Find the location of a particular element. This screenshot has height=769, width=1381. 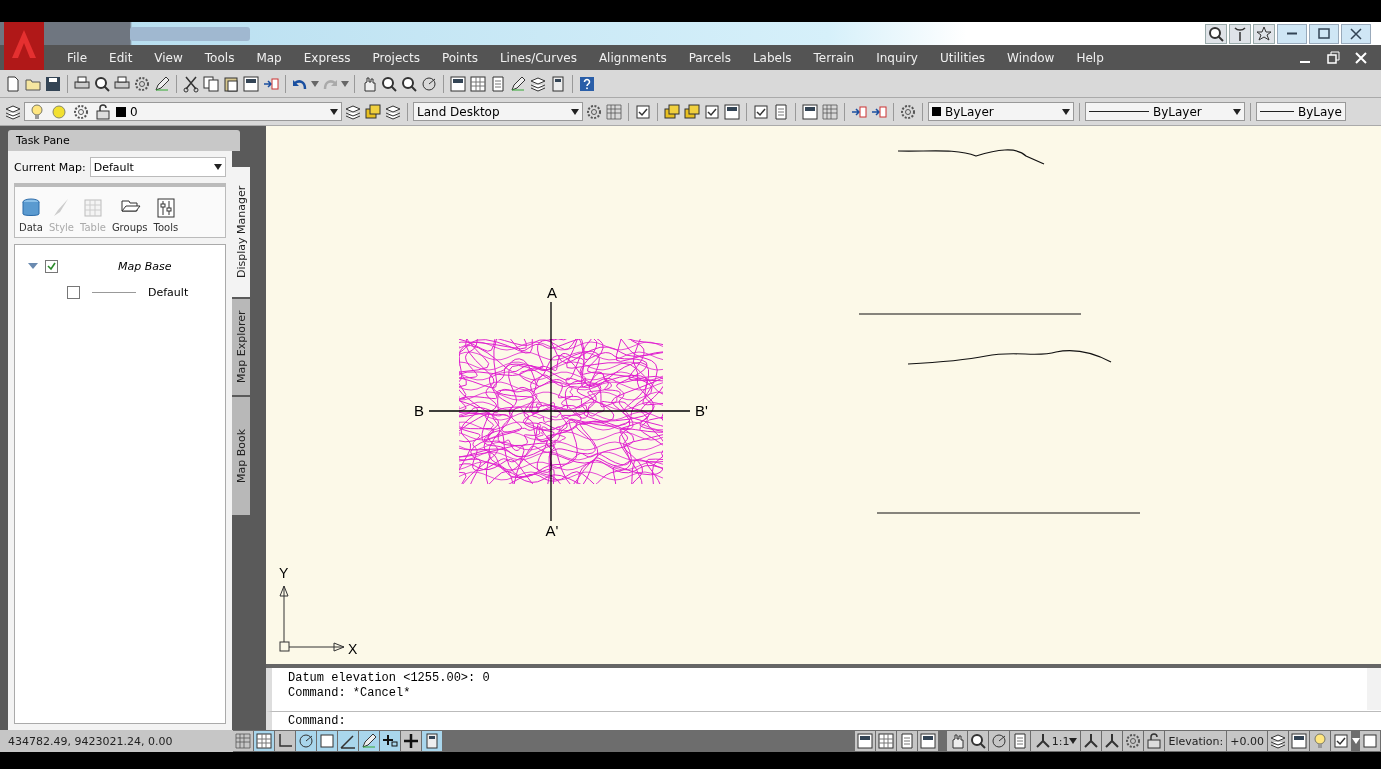

save-icon is located at coordinates (53, 83).